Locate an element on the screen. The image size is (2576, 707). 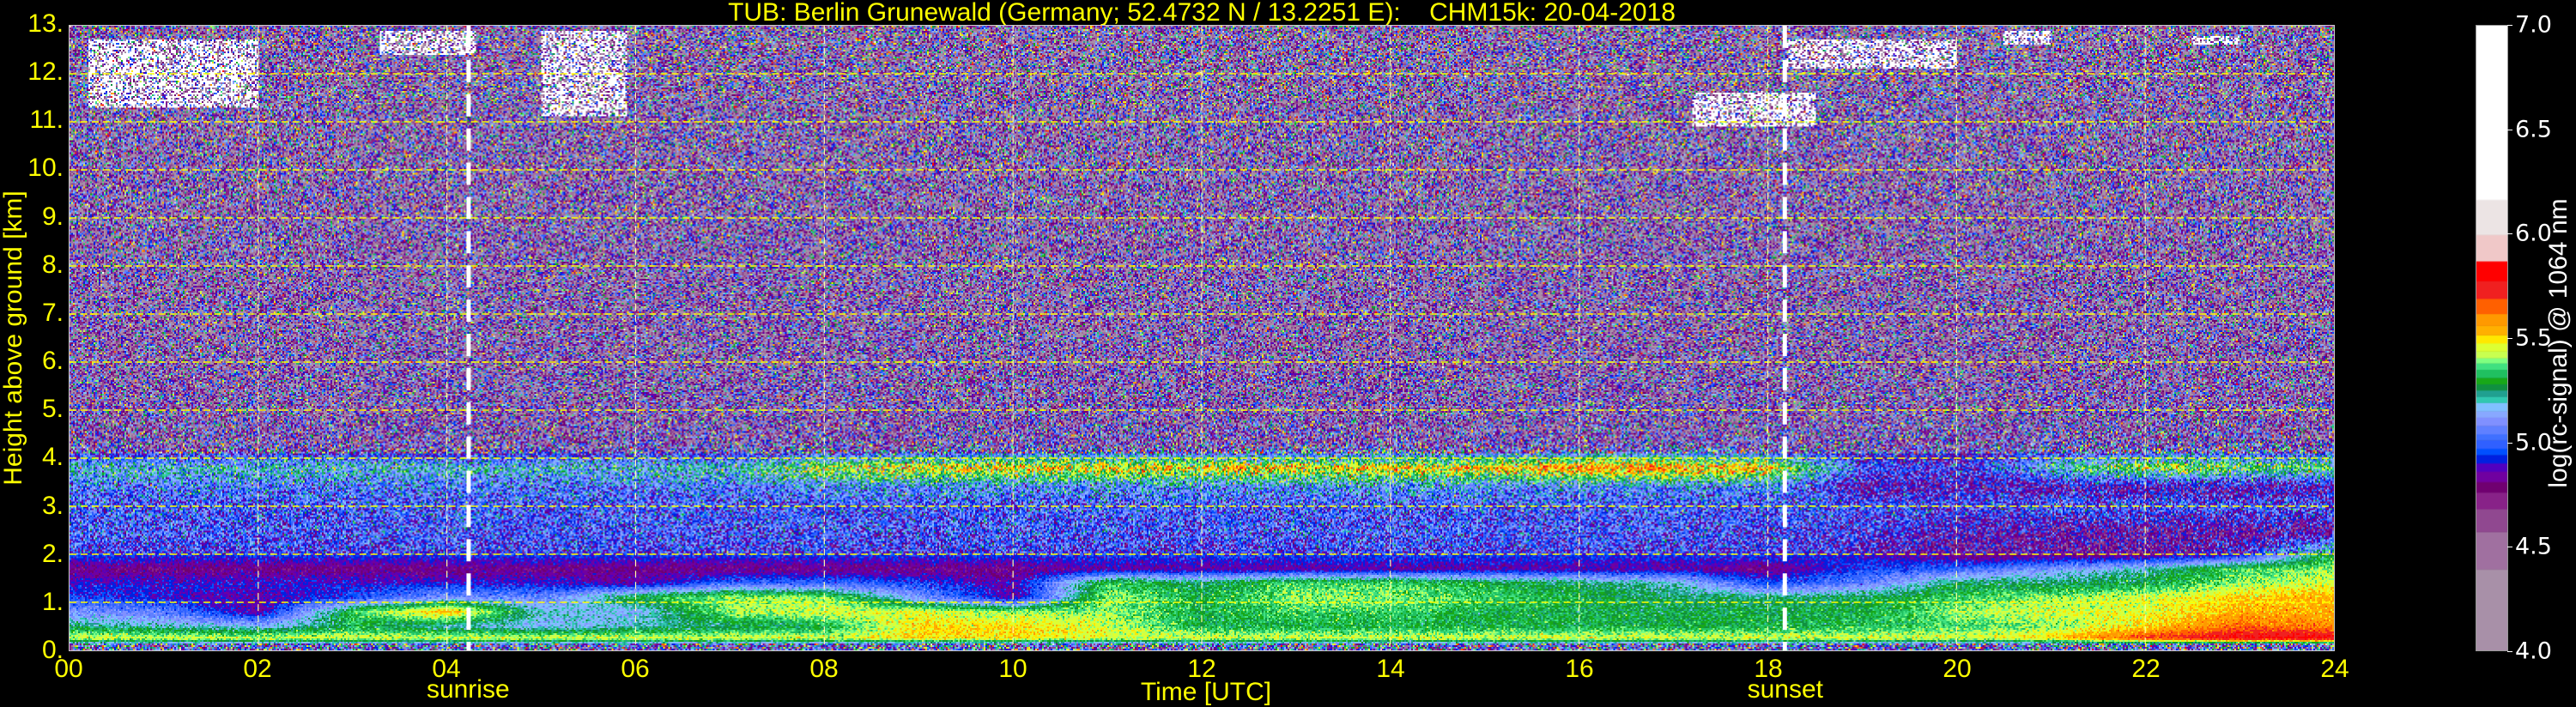
y-tick-label: 13. is located at coordinates (45, 24).